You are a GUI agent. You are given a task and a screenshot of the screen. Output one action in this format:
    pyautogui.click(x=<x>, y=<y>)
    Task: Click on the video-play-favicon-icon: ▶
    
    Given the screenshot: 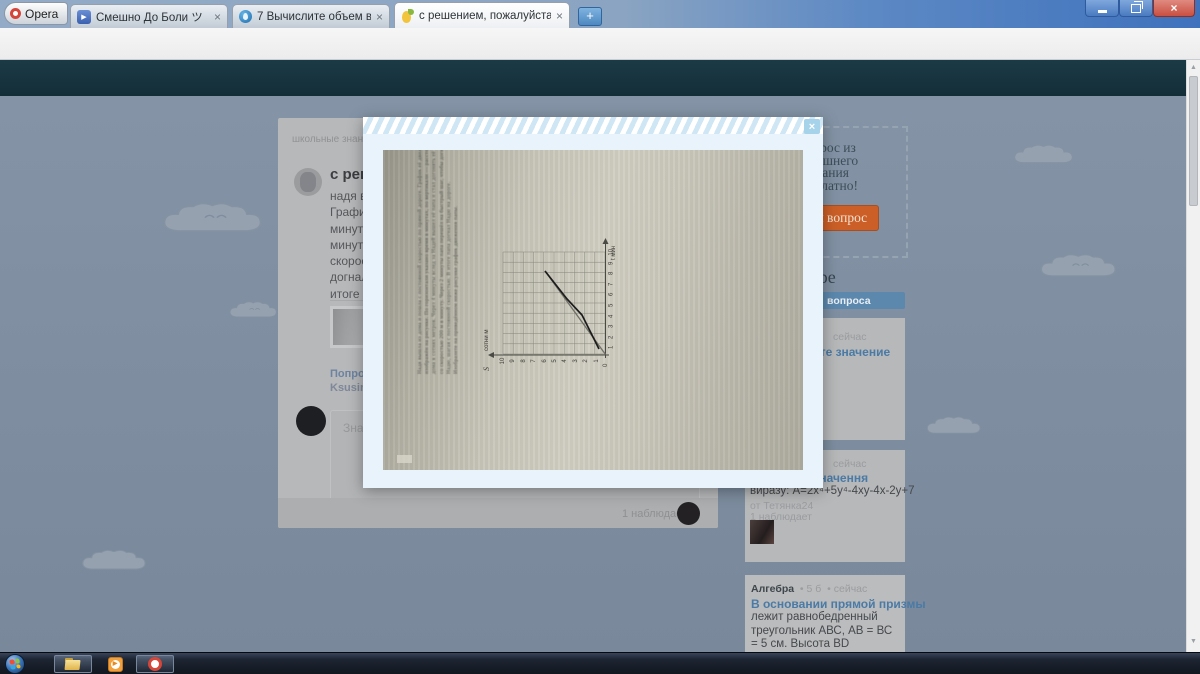 What is the action you would take?
    pyautogui.click(x=84, y=16)
    